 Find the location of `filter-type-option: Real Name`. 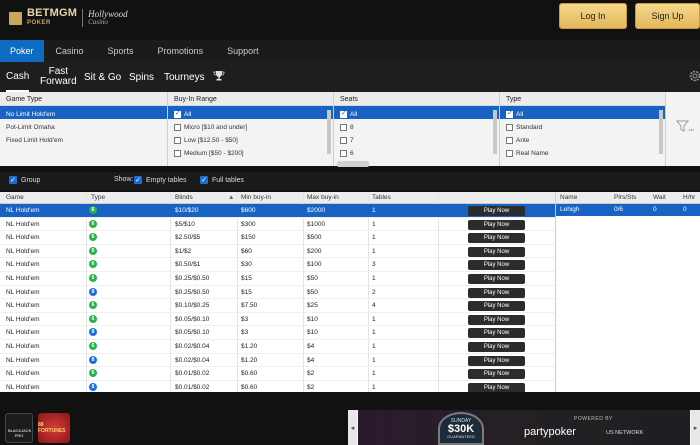

filter-type-option: Real Name is located at coordinates (582, 151).